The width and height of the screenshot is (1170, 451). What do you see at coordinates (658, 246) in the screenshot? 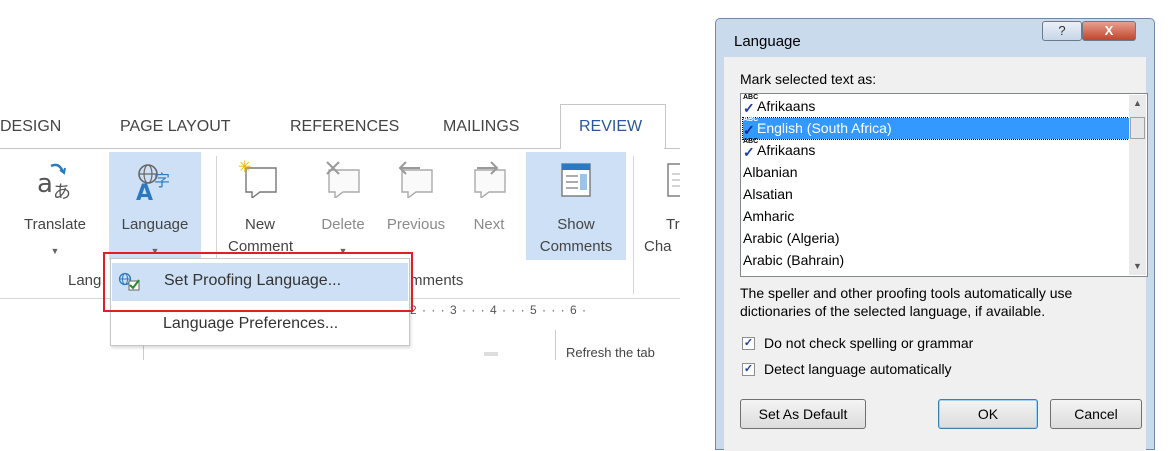
I see `track-changes-label-2: Cha` at bounding box center [658, 246].